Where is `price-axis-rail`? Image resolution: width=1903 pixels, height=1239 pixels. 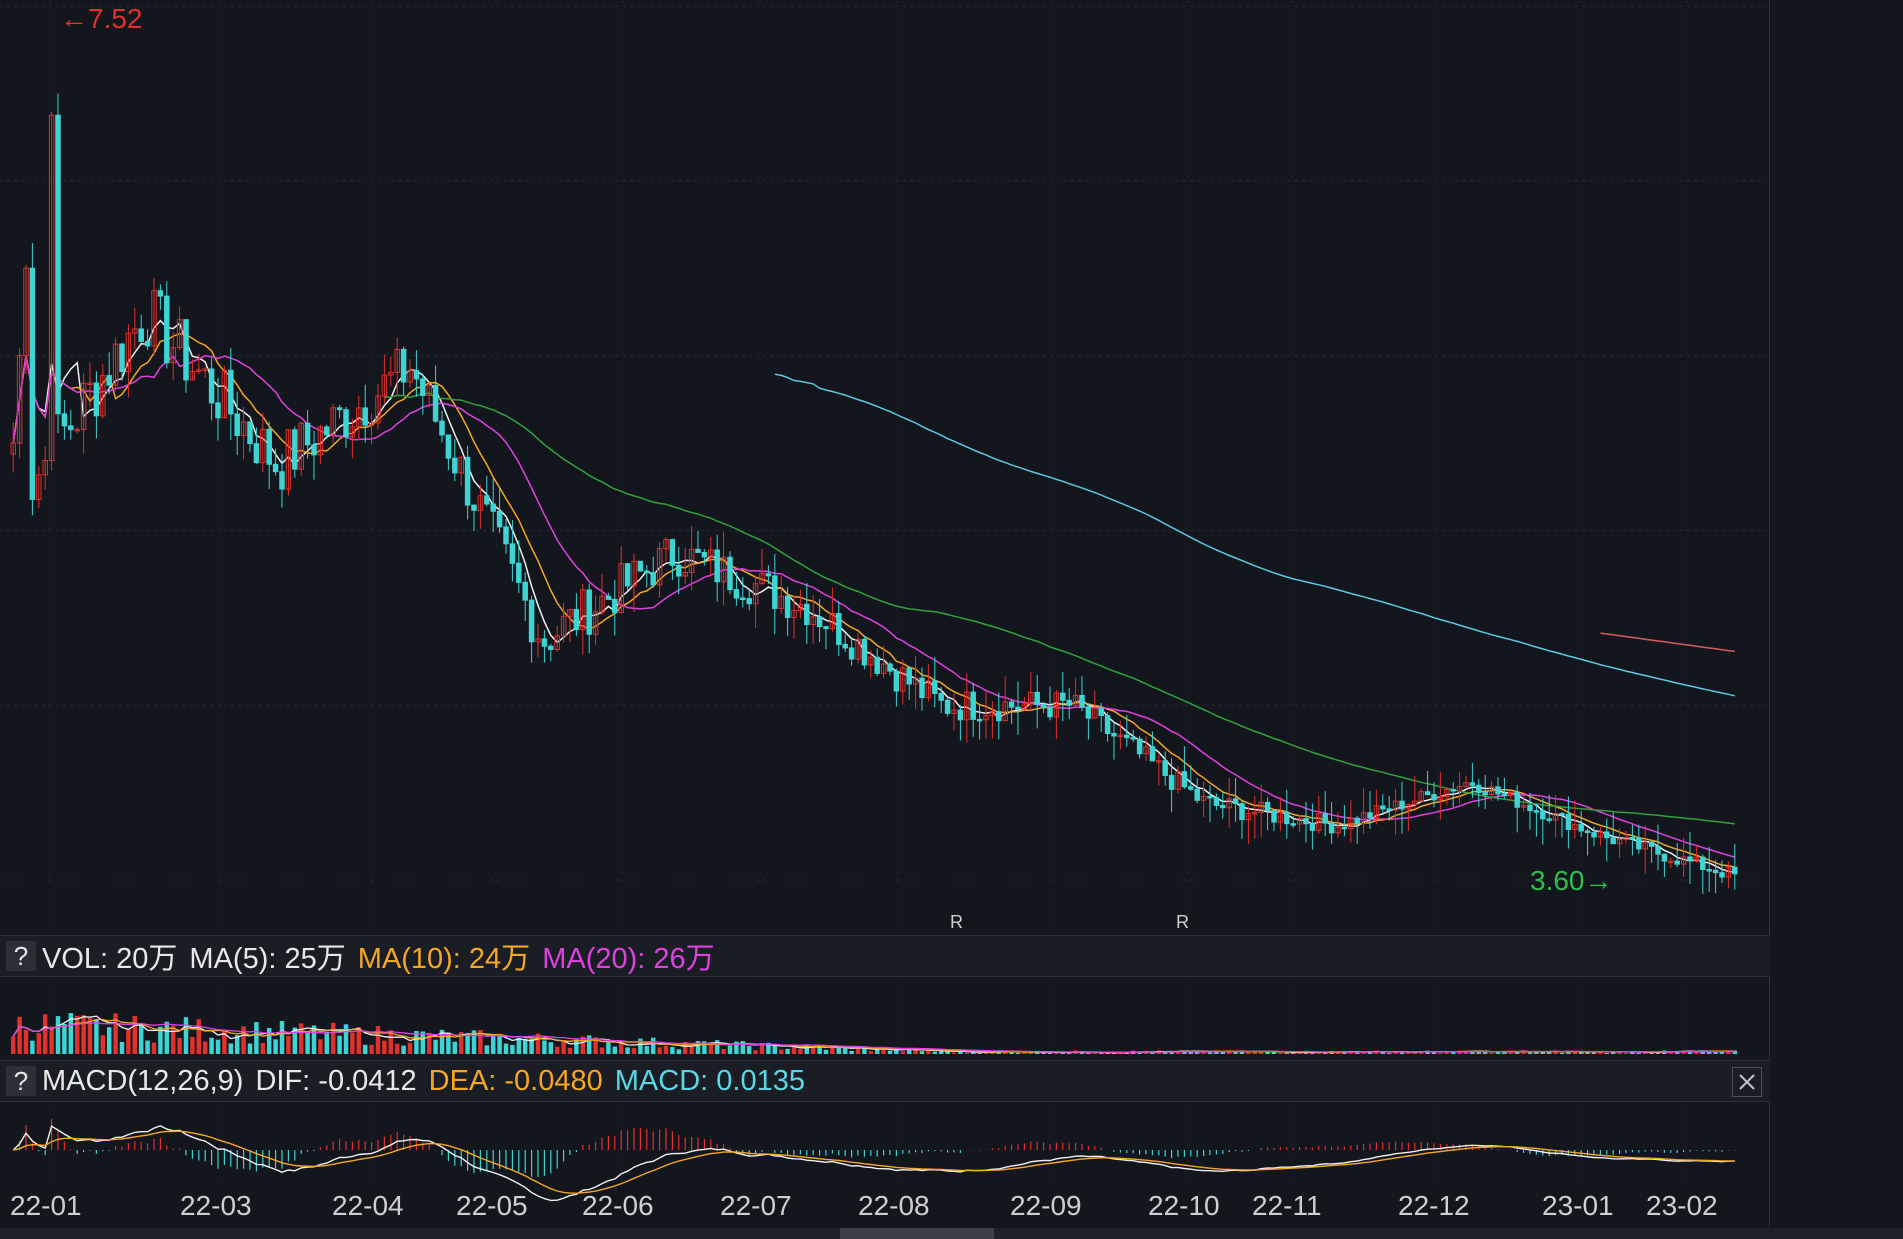
price-axis-rail is located at coordinates (1836, 619).